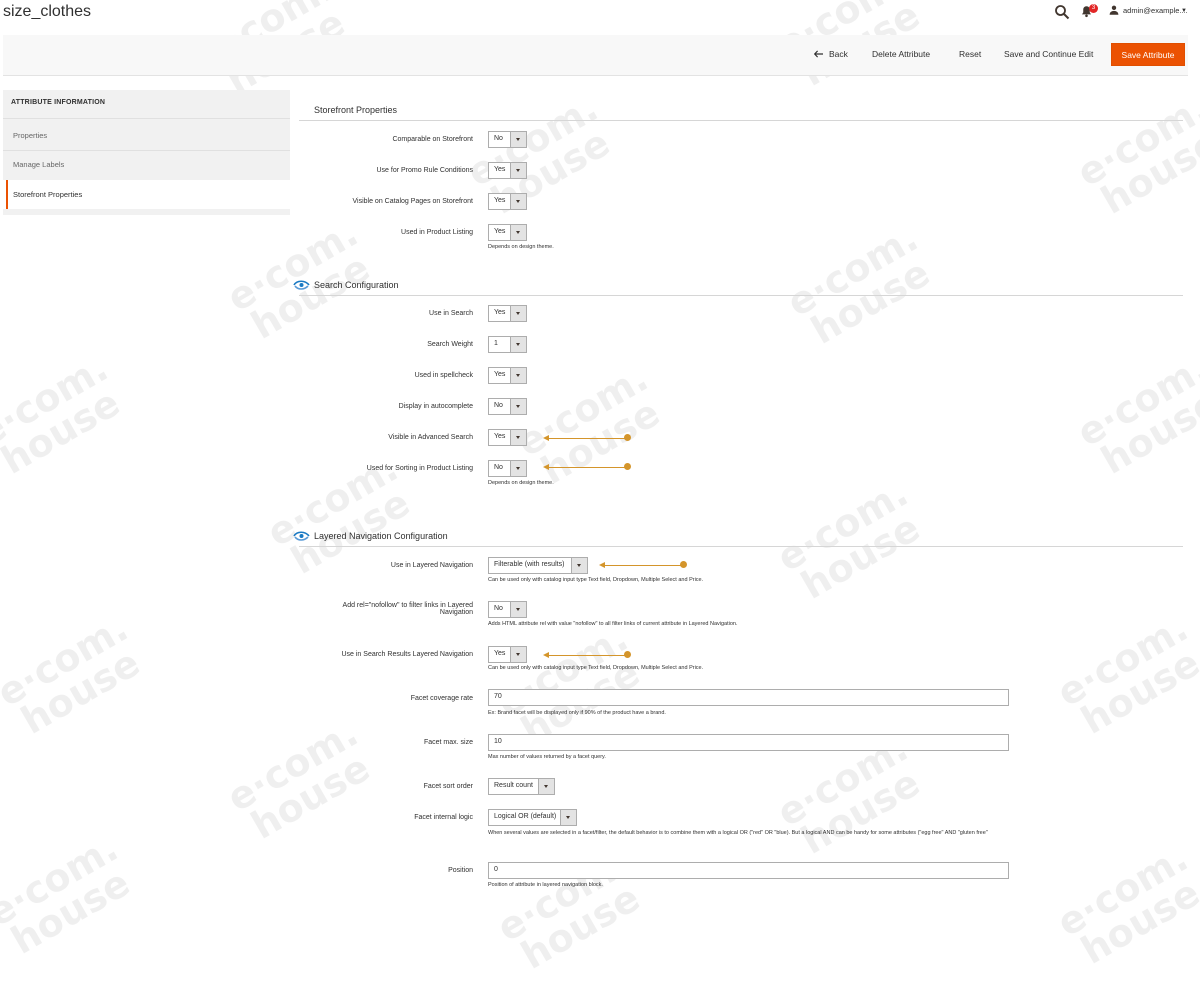 The width and height of the screenshot is (1200, 981). Describe the element at coordinates (818, 54) in the screenshot. I see `arrow-left-icon` at that location.